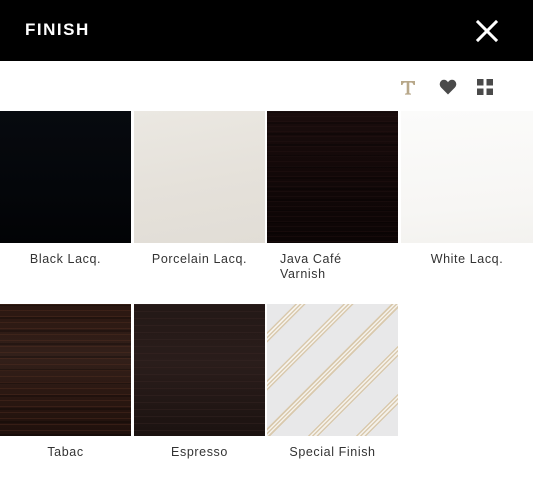 The width and height of the screenshot is (533, 480). I want to click on favorites-button, so click(448, 87).